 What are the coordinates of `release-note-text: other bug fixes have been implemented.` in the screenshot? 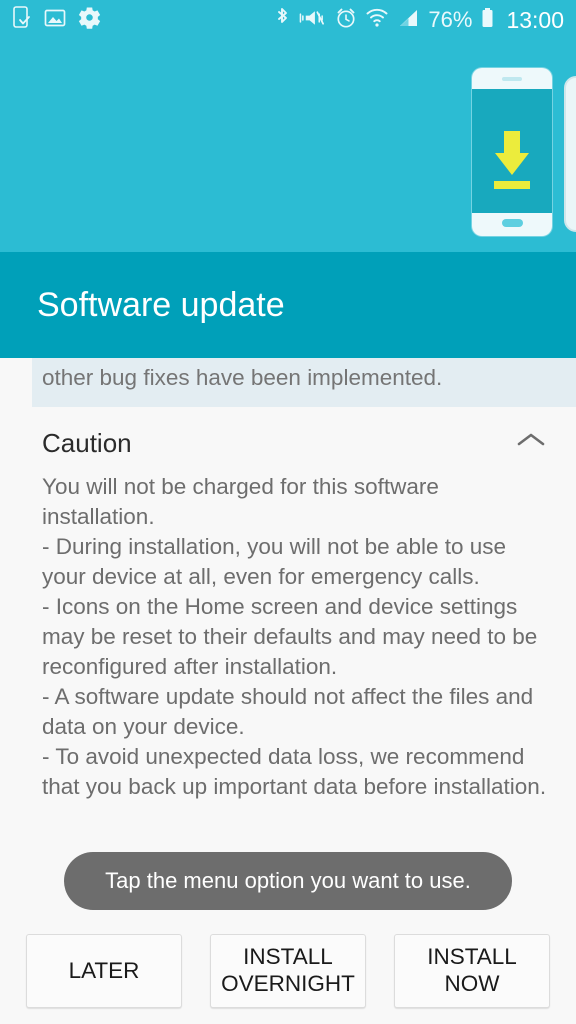 It's located at (304, 383).